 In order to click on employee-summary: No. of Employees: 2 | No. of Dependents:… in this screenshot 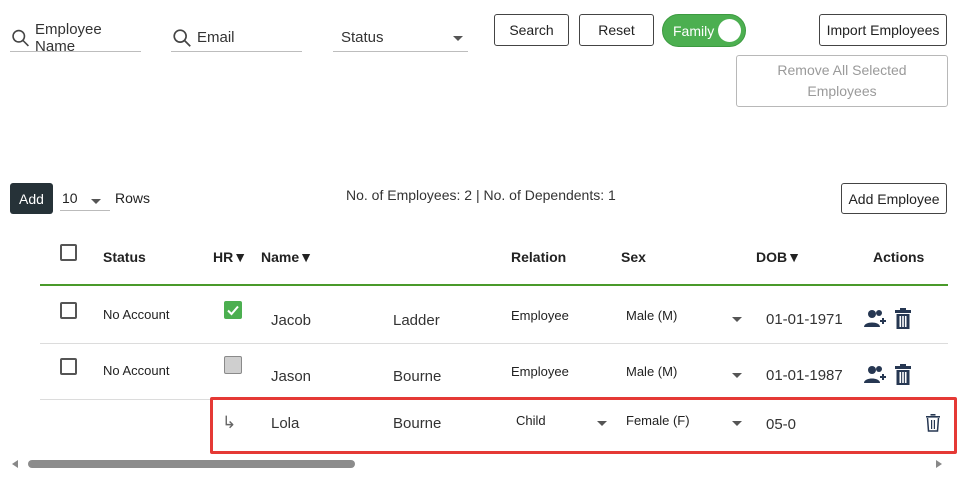, I will do `click(481, 195)`.